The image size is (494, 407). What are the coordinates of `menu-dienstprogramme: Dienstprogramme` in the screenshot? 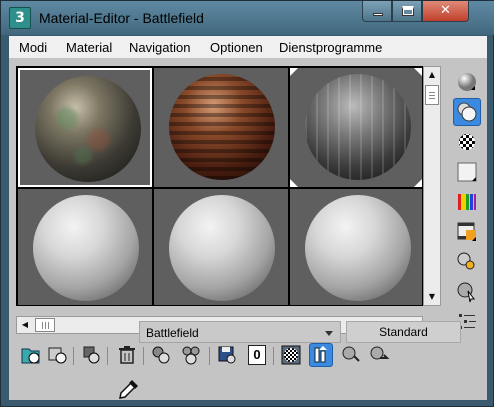 It's located at (330, 47).